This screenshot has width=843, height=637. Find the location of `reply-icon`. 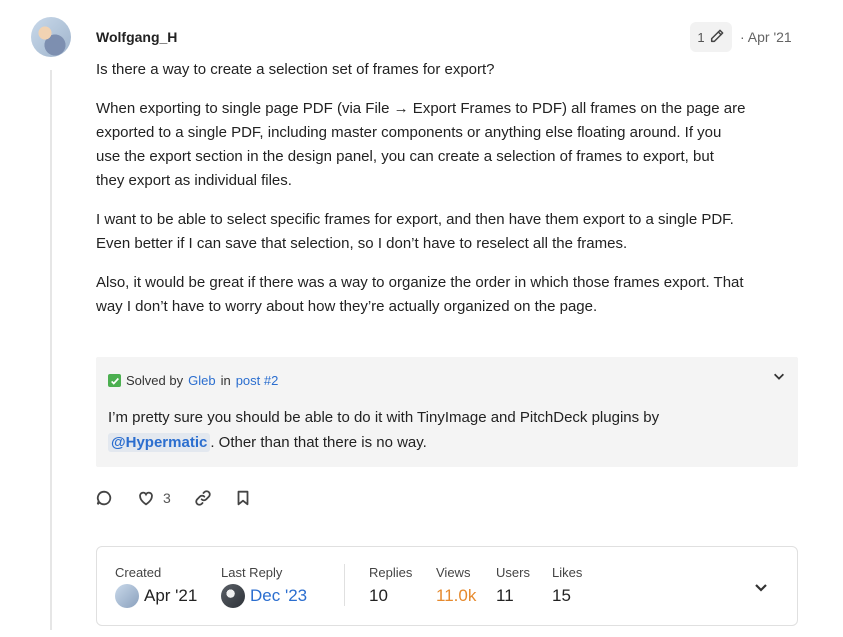

reply-icon is located at coordinates (104, 498).